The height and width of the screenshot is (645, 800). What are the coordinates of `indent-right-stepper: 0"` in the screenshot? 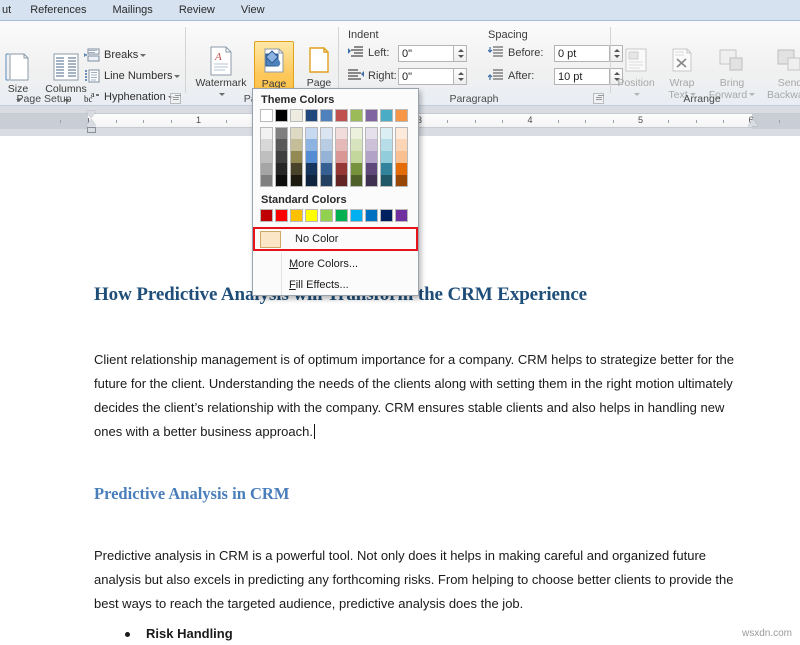 It's located at (432, 76).